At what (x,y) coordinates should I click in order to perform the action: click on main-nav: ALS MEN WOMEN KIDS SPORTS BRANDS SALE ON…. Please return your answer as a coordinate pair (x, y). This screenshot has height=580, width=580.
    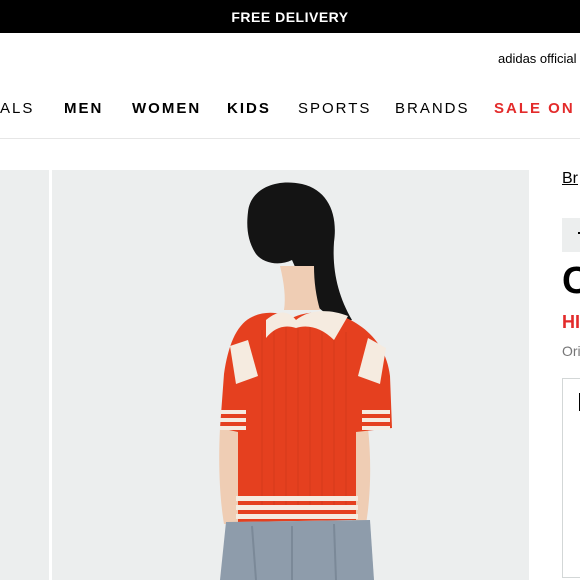
    Looking at the image, I should click on (290, 111).